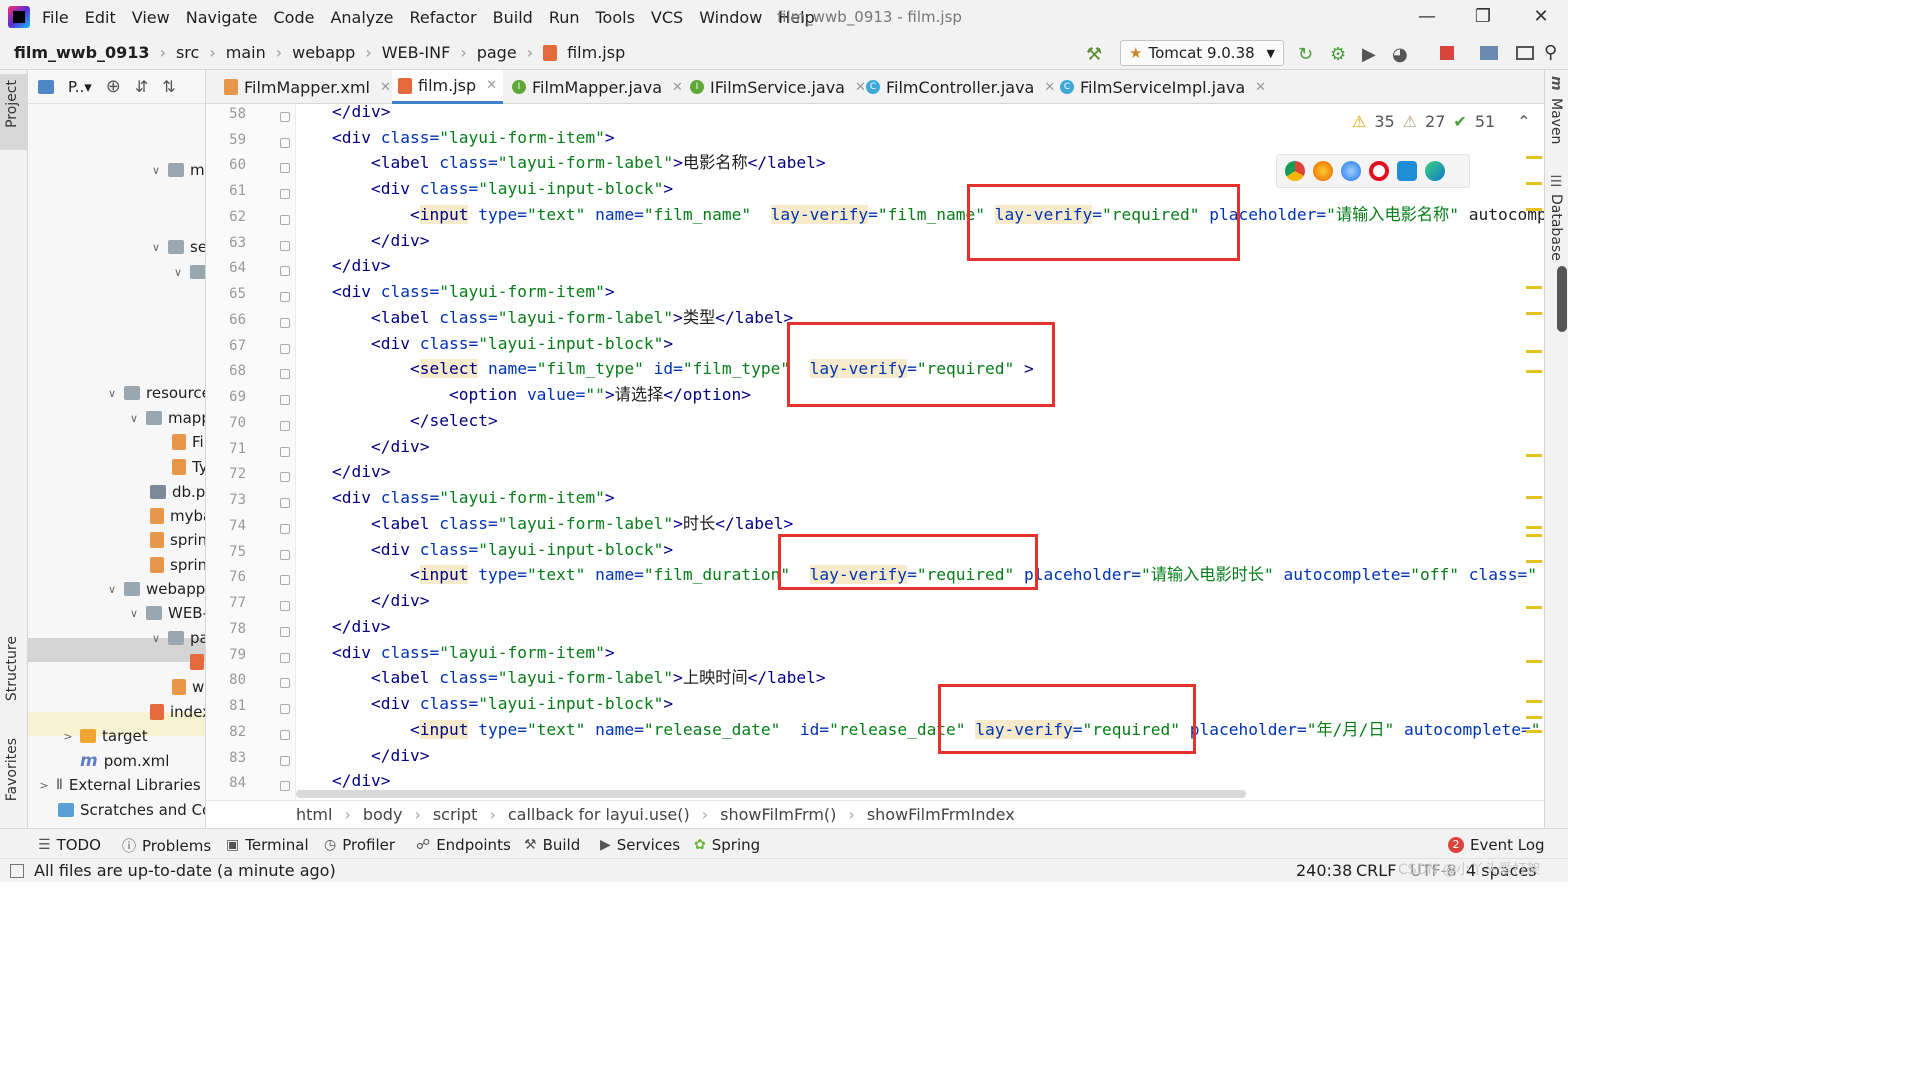 Image resolution: width=1920 pixels, height=1080 pixels. Describe the element at coordinates (1553, 52) in the screenshot. I see `search-icon: ⚲` at that location.